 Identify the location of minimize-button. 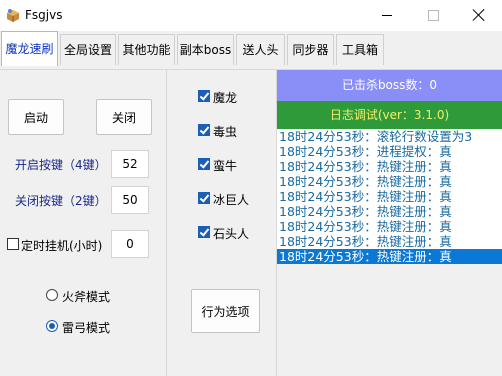
(387, 15).